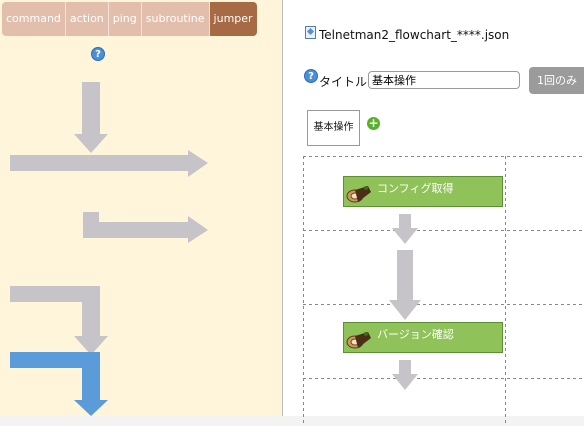  Describe the element at coordinates (373, 123) in the screenshot. I see `add-icon: +` at that location.